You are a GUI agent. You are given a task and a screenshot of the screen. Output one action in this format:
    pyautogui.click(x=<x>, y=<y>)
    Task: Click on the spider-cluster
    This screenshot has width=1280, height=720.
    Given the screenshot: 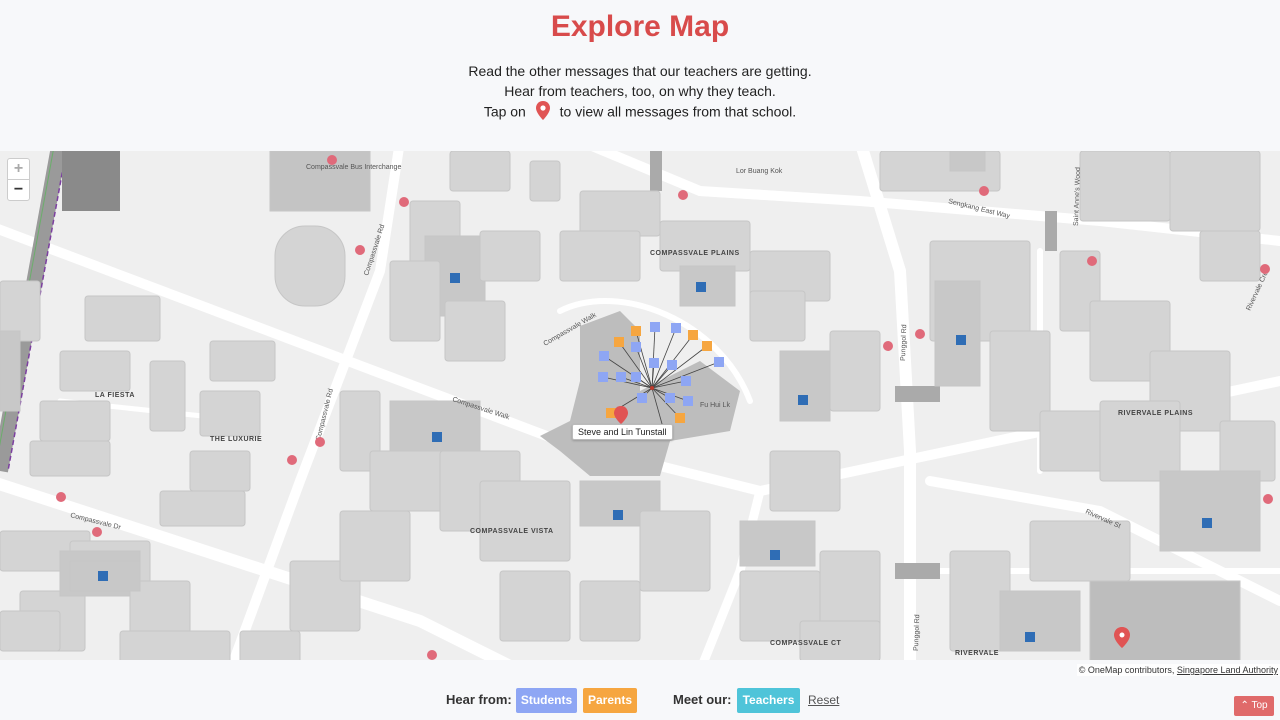 What is the action you would take?
    pyautogui.click(x=661, y=379)
    